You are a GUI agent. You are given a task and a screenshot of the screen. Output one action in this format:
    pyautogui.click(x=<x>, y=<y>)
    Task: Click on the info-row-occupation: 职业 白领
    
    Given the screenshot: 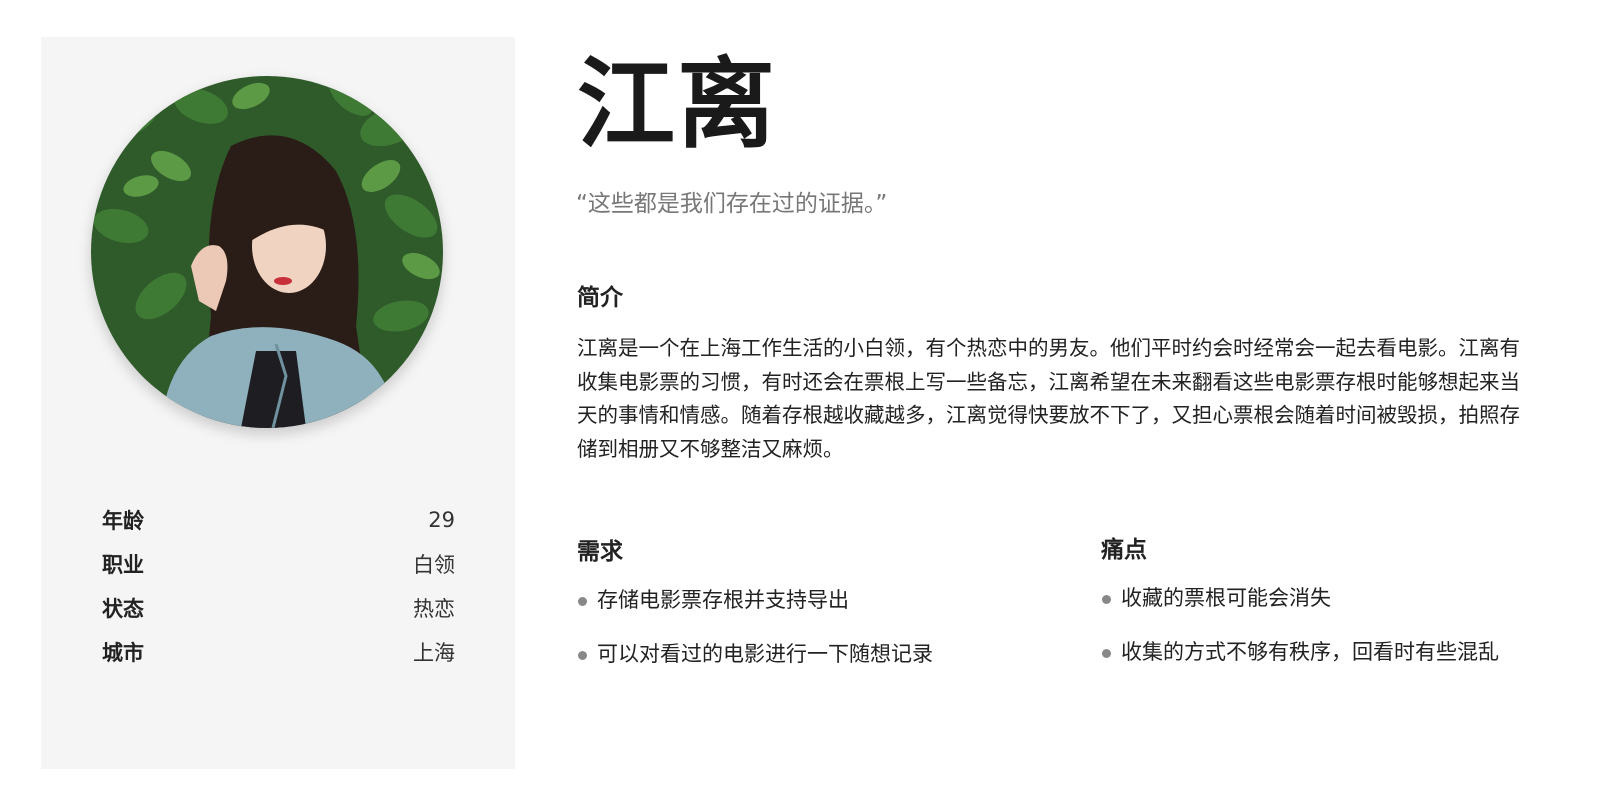 What is the action you would take?
    pyautogui.click(x=278, y=564)
    